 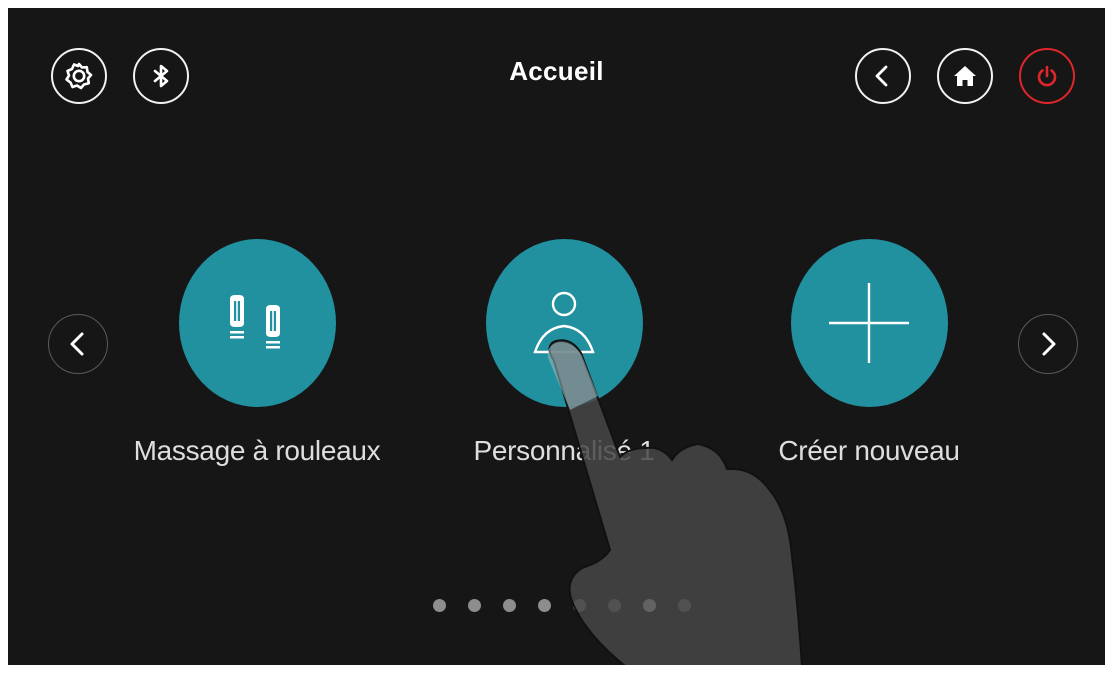 I want to click on plus-icon, so click(x=869, y=323).